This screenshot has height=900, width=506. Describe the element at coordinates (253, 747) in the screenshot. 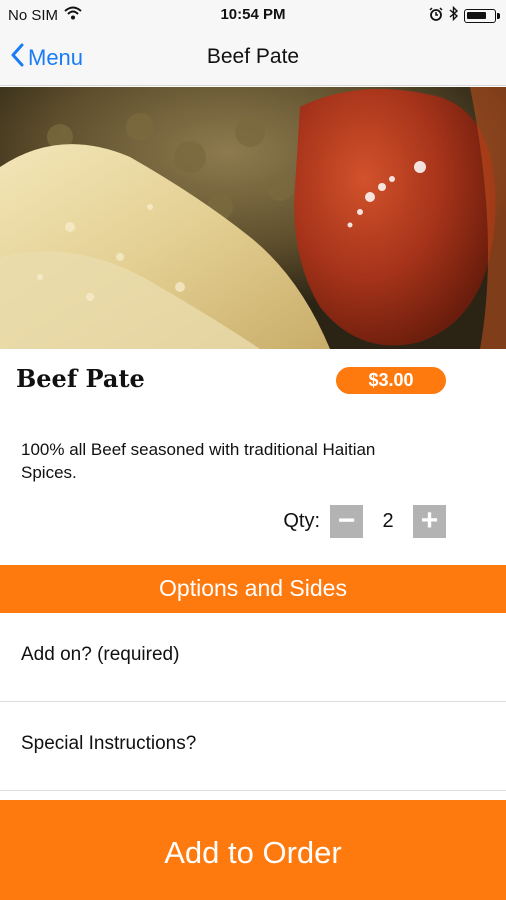

I see `option-row-special-instructions: Special Instructions?` at that location.